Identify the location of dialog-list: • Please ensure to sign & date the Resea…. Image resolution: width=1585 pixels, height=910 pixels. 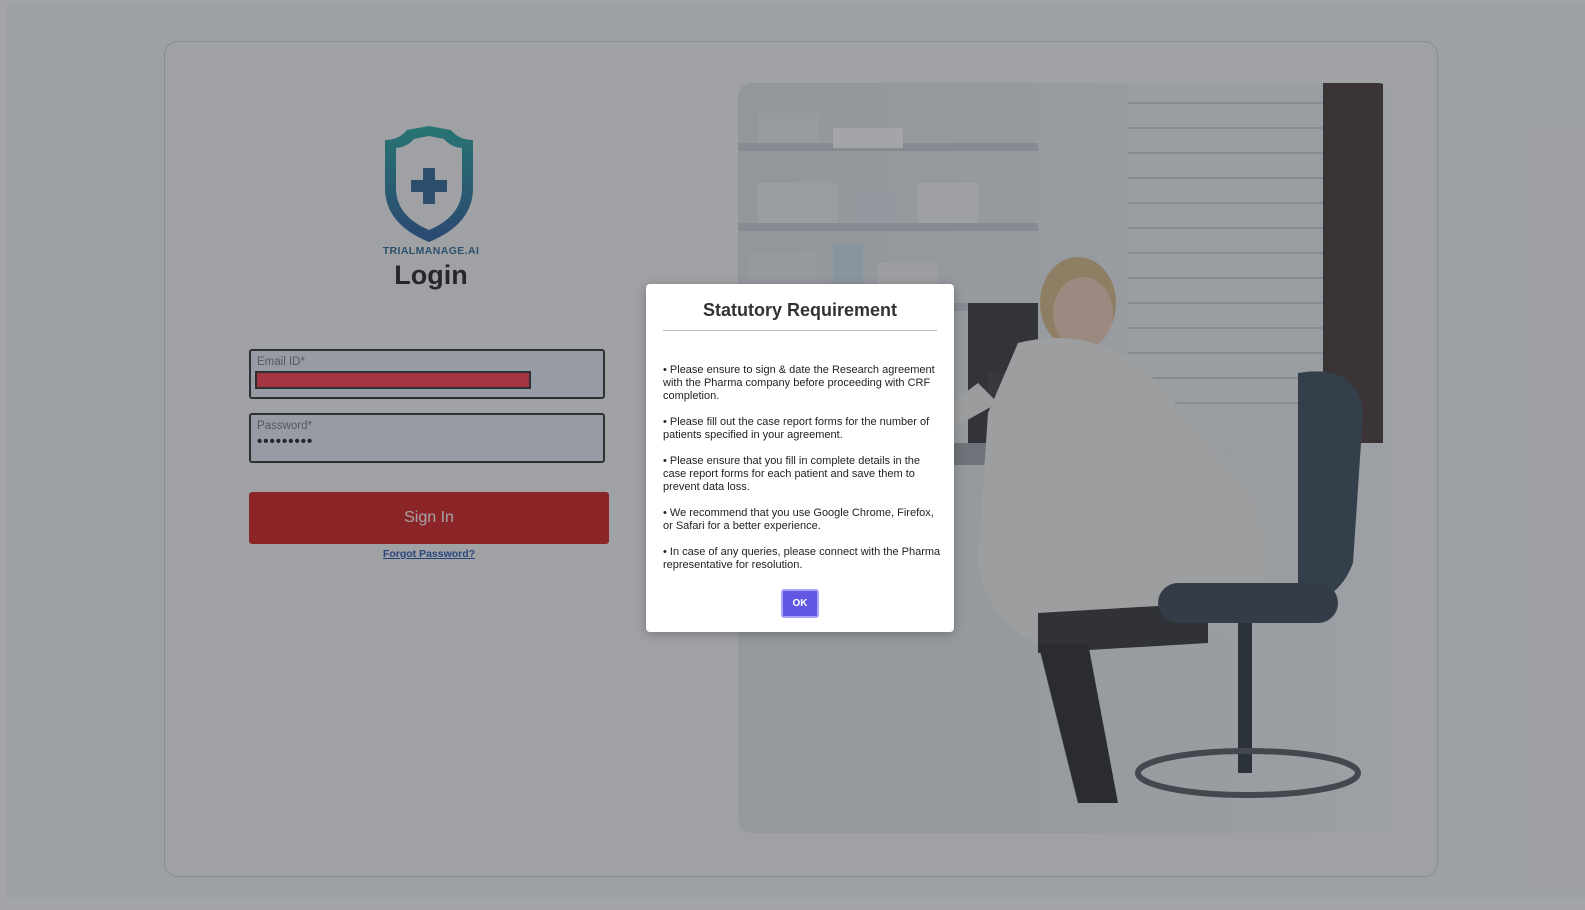
(802, 474).